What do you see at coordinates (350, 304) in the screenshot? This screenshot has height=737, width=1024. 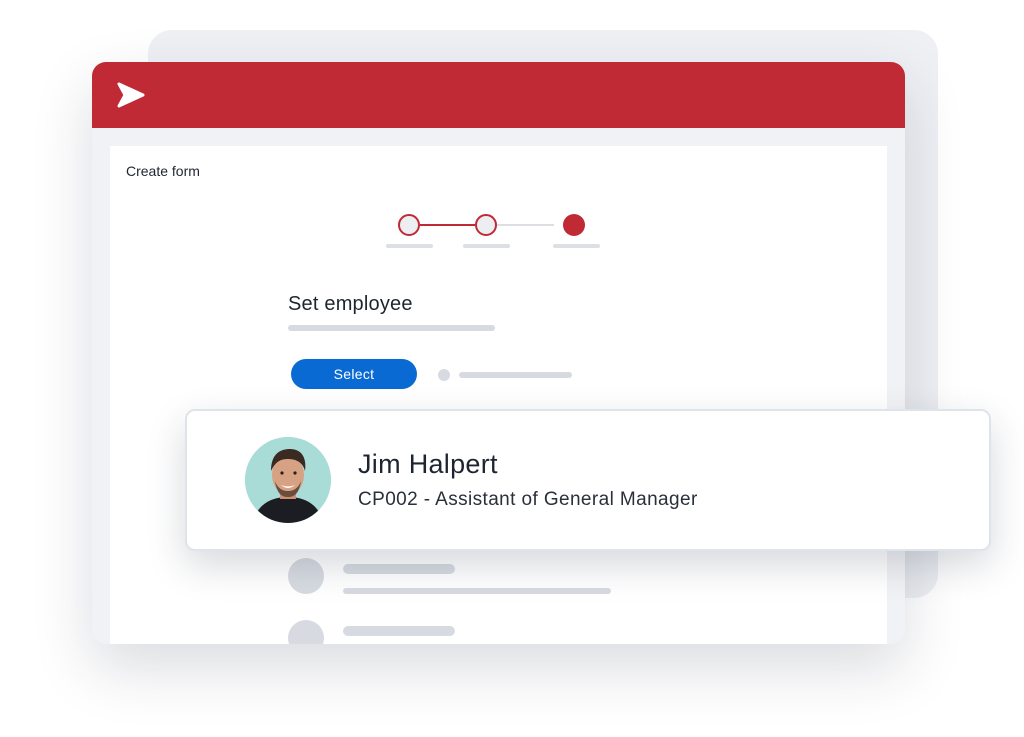 I see `section-title: Set employee` at bounding box center [350, 304].